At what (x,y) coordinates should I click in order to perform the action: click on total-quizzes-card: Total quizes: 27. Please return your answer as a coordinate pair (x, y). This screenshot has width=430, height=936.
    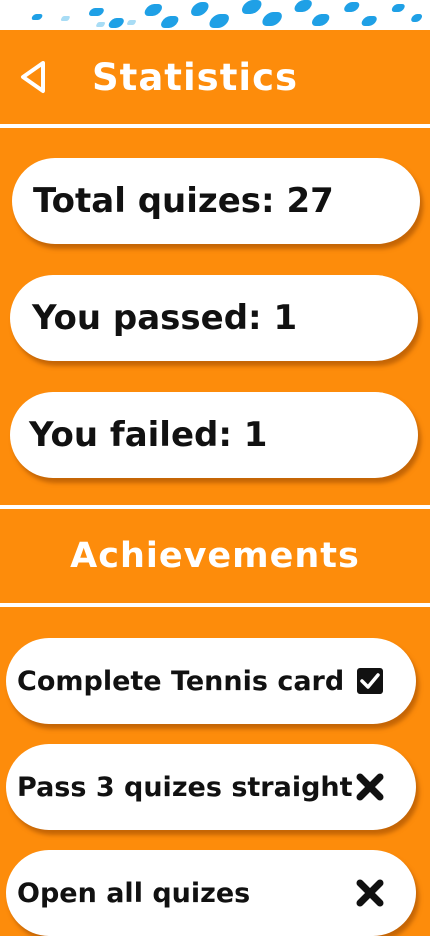
    Looking at the image, I should click on (216, 201).